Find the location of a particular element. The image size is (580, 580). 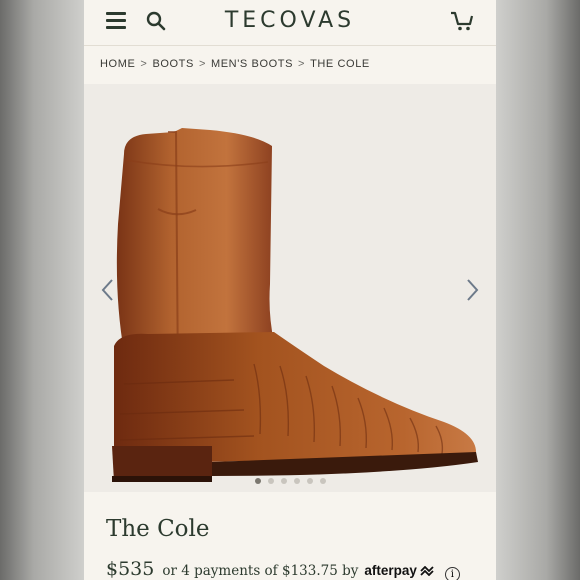

afterpay-arrows-icon is located at coordinates (427, 570).